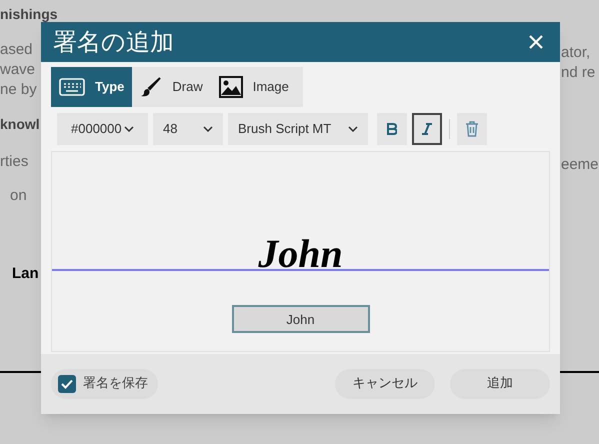  What do you see at coordinates (500, 384) in the screenshot?
I see `add-button: 追加` at bounding box center [500, 384].